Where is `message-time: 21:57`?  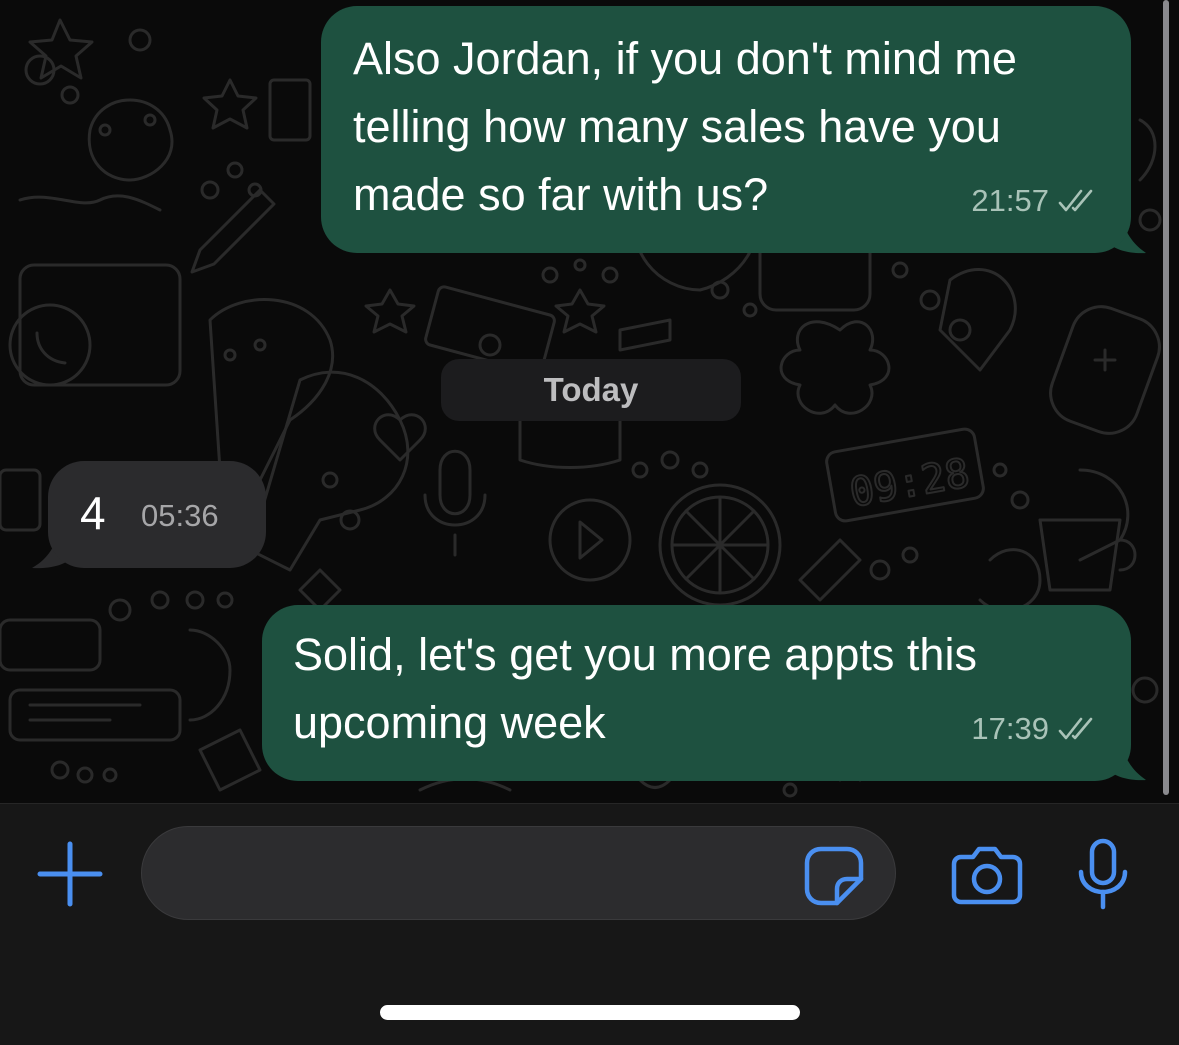 message-time: 21:57 is located at coordinates (1010, 200).